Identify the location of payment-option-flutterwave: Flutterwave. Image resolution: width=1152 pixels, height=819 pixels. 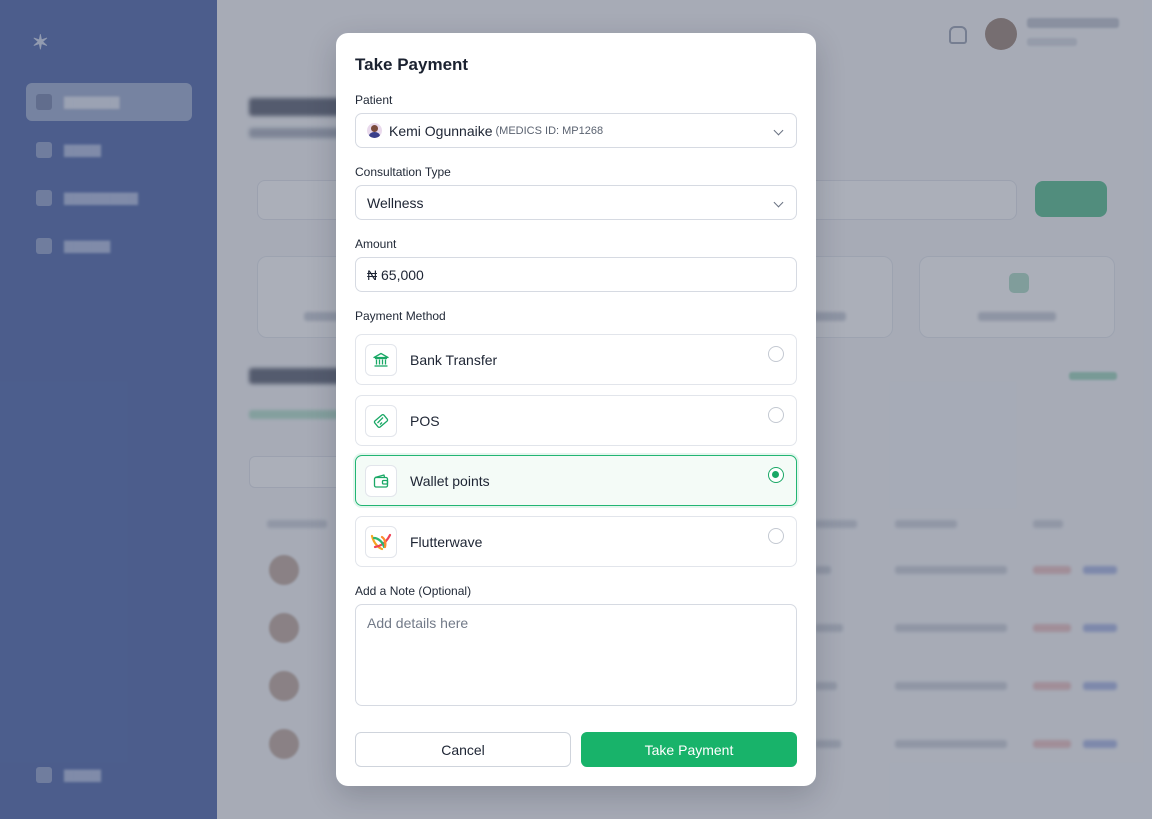
(576, 541).